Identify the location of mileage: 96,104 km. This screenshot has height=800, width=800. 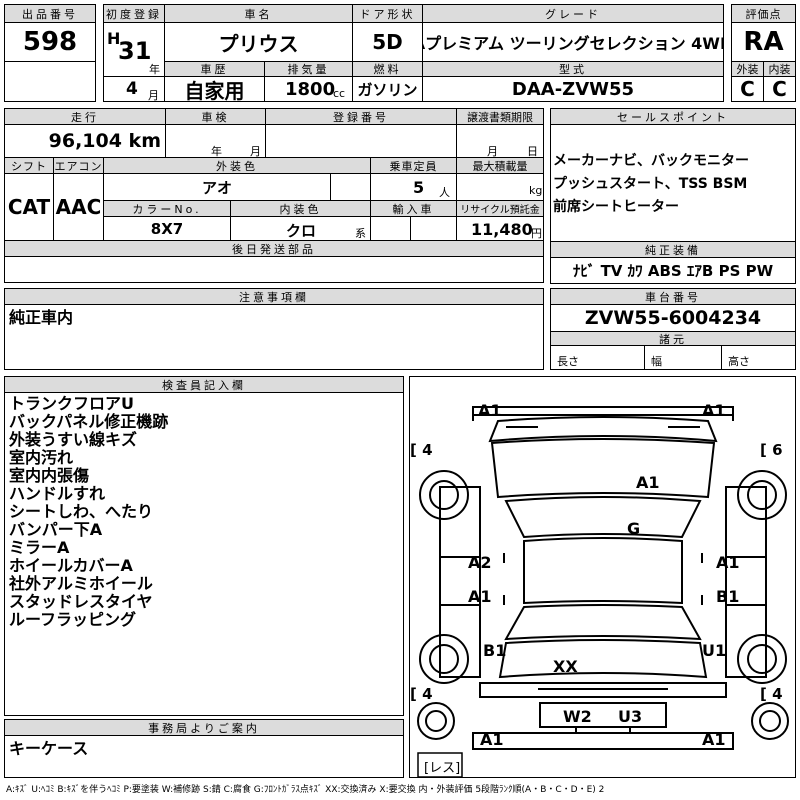
(85, 141).